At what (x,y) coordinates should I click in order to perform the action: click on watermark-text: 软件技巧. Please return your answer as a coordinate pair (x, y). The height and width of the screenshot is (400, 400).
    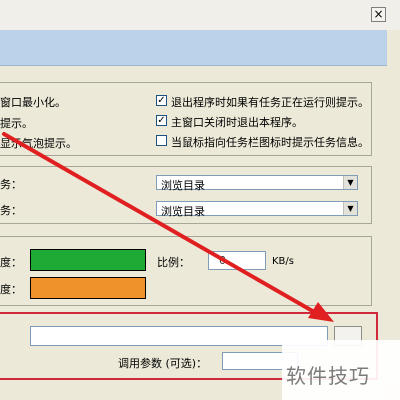
    Looking at the image, I should click on (328, 376).